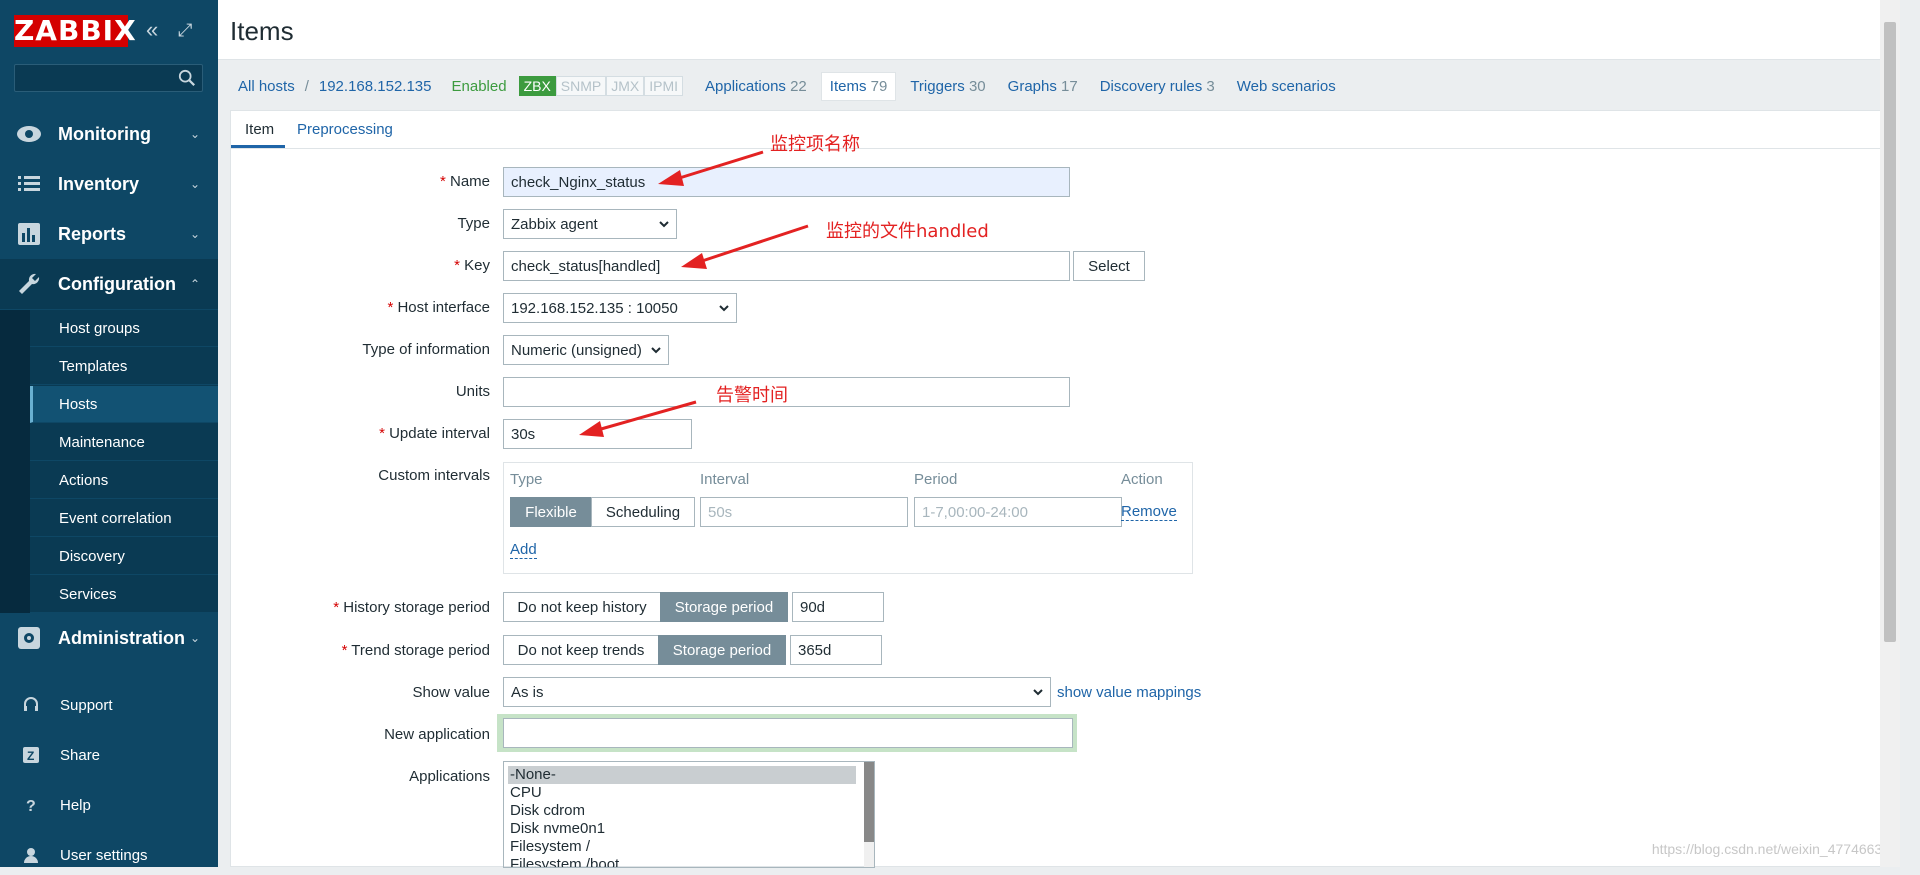 The width and height of the screenshot is (1920, 875). Describe the element at coordinates (31, 855) in the screenshot. I see `user-icon` at that location.